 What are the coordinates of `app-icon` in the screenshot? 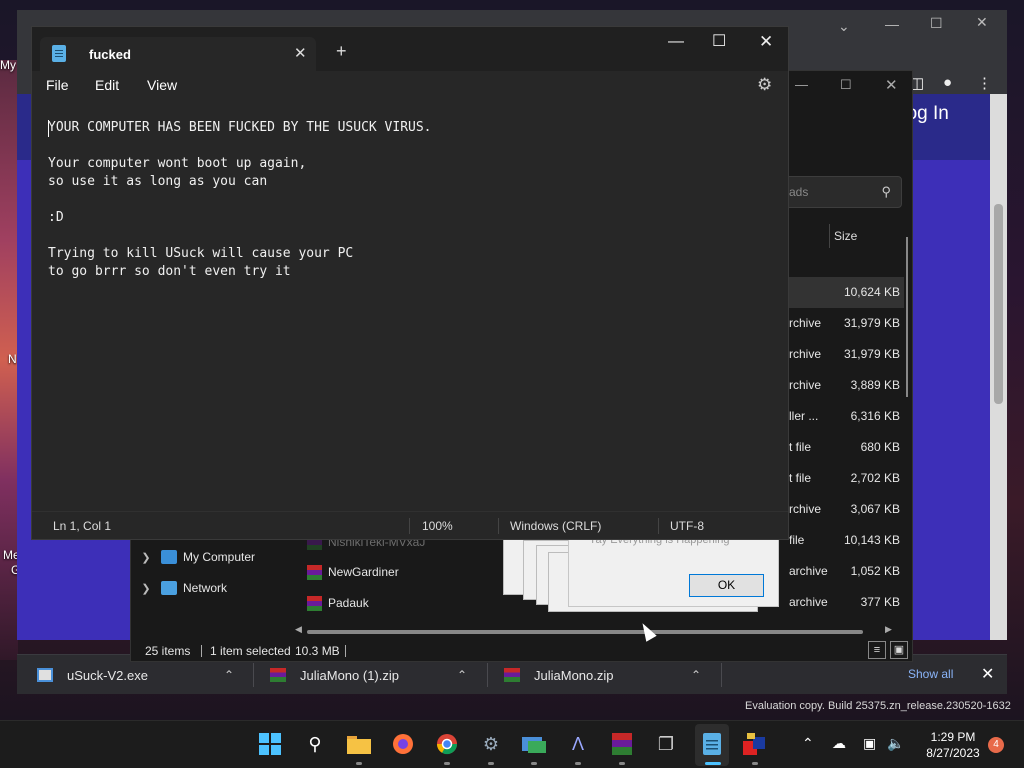 It's located at (534, 744).